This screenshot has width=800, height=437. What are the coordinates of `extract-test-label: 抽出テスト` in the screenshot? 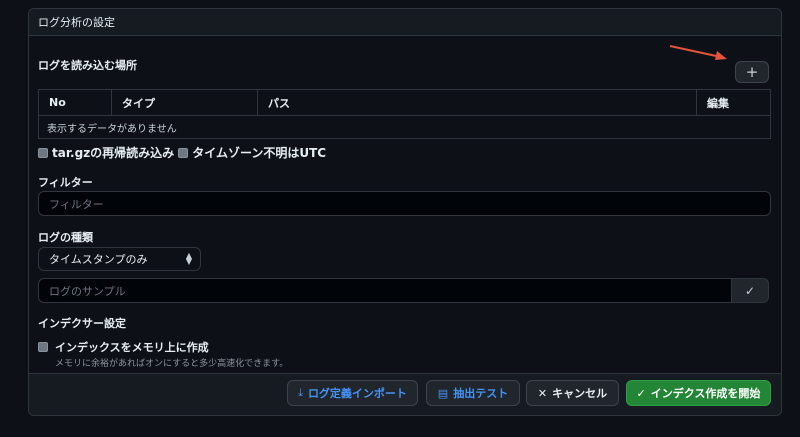 It's located at (481, 393).